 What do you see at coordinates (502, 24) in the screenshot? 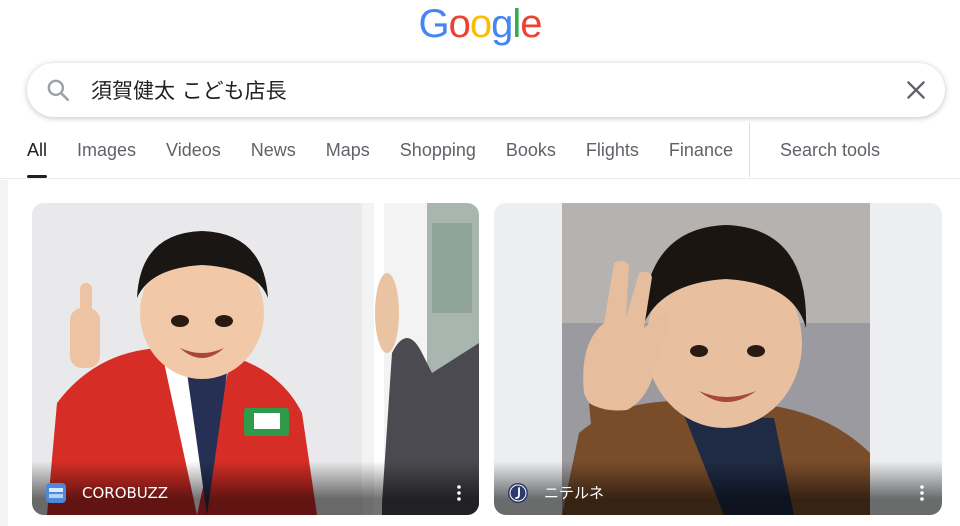
I see `logo-letter: g` at bounding box center [502, 24].